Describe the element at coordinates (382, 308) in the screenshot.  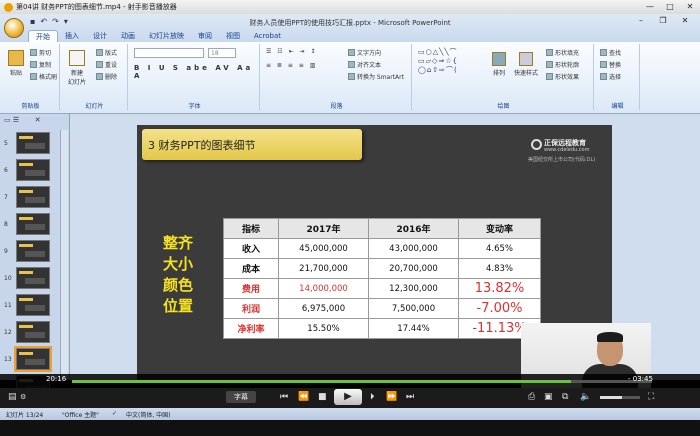
I see `table-row: 利润 6,975,000 7,500,000 -7.00%` at that location.